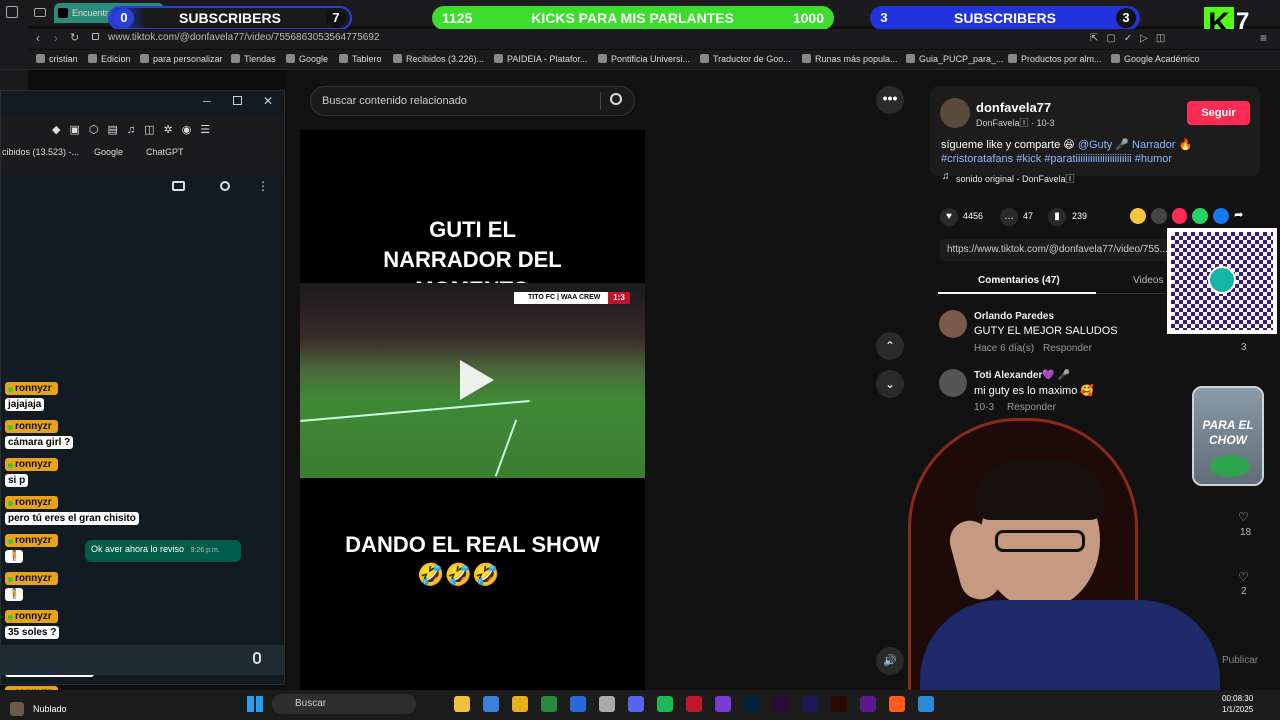 Image resolution: width=1280 pixels, height=720 pixels. I want to click on share-arrow-icon: ➦, so click(1242, 216).